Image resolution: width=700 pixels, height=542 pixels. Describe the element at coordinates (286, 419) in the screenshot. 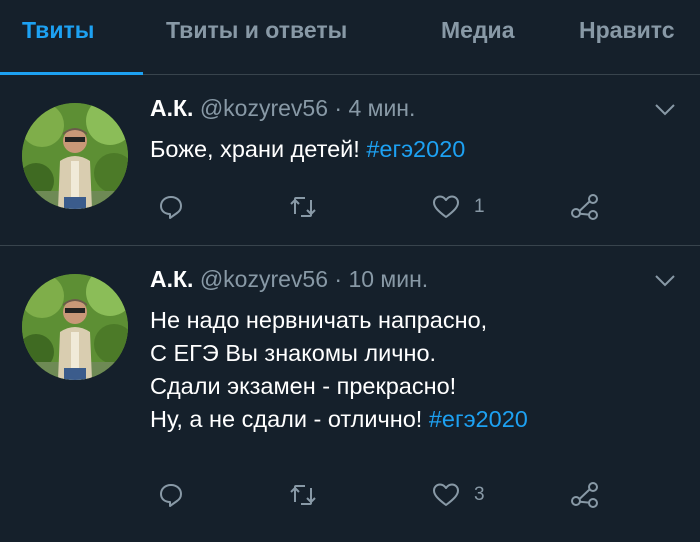

I see `tweet-text-line: Ну, а не сдали - отлично!` at that location.